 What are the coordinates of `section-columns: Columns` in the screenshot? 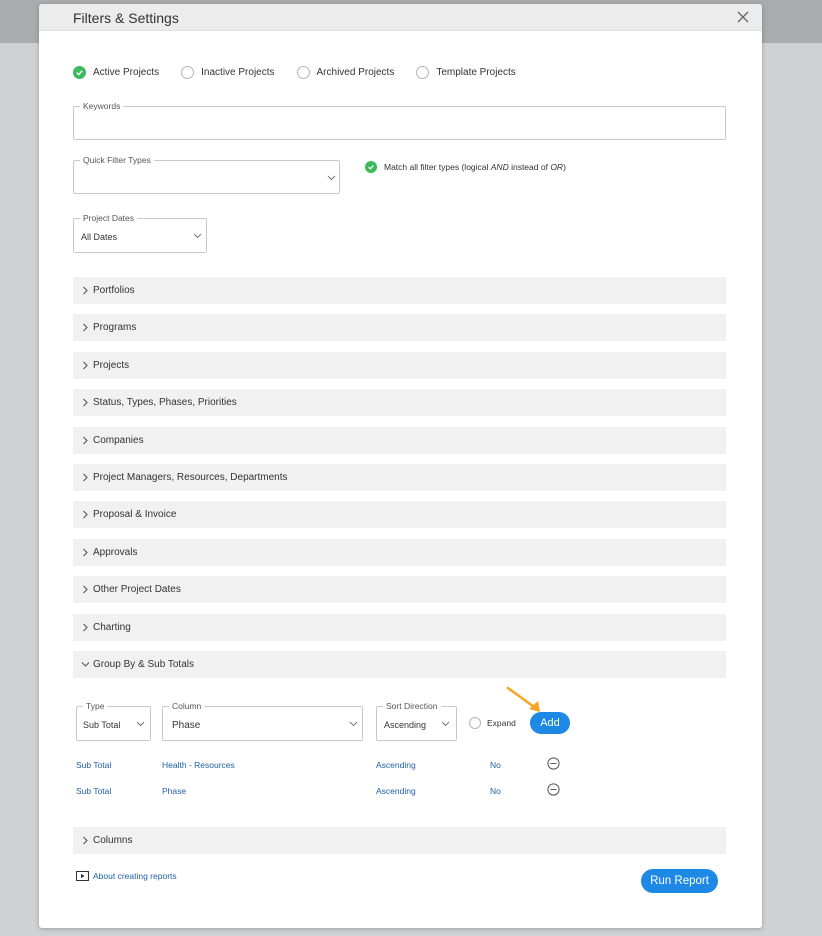 It's located at (399, 840).